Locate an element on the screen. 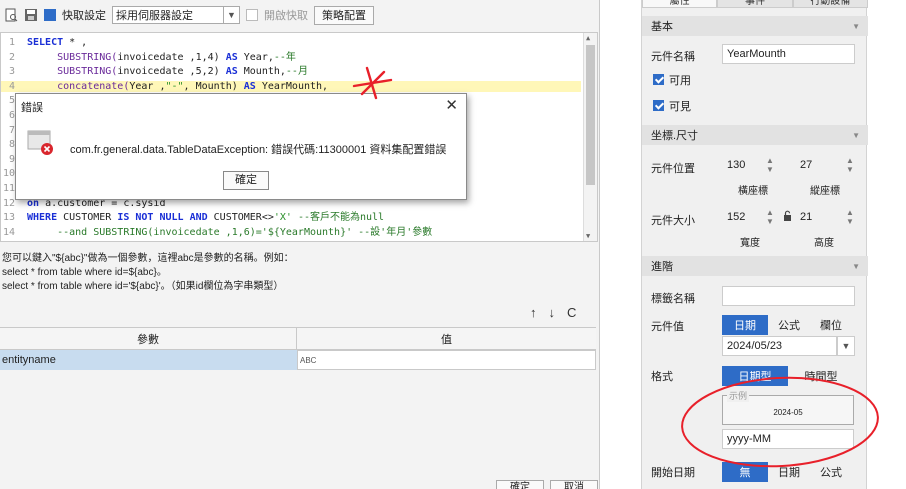  position-label: 元件位置 is located at coordinates (673, 169).